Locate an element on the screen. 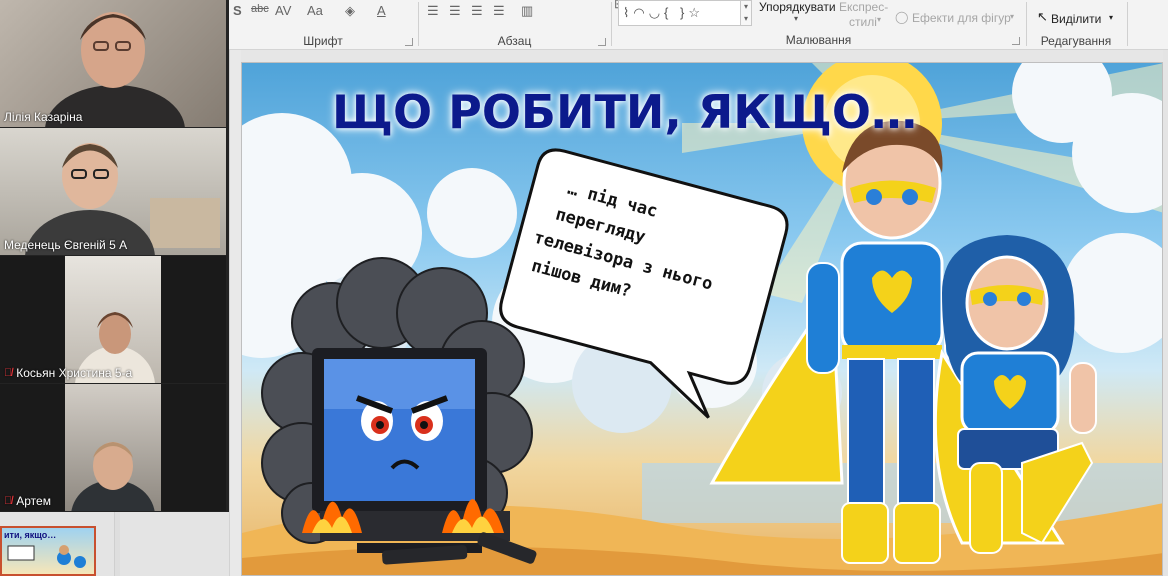 Image resolution: width=1168 pixels, height=576 pixels. participant-name: Лілія Казаріна is located at coordinates (43, 117).